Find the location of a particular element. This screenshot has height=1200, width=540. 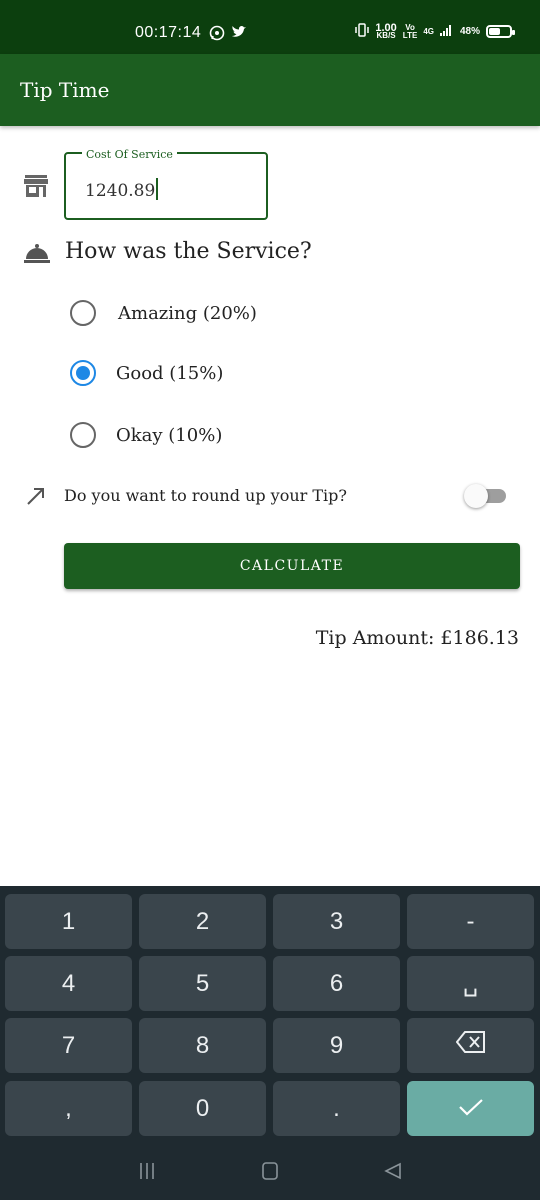

key-4: 4 is located at coordinates (68, 983).